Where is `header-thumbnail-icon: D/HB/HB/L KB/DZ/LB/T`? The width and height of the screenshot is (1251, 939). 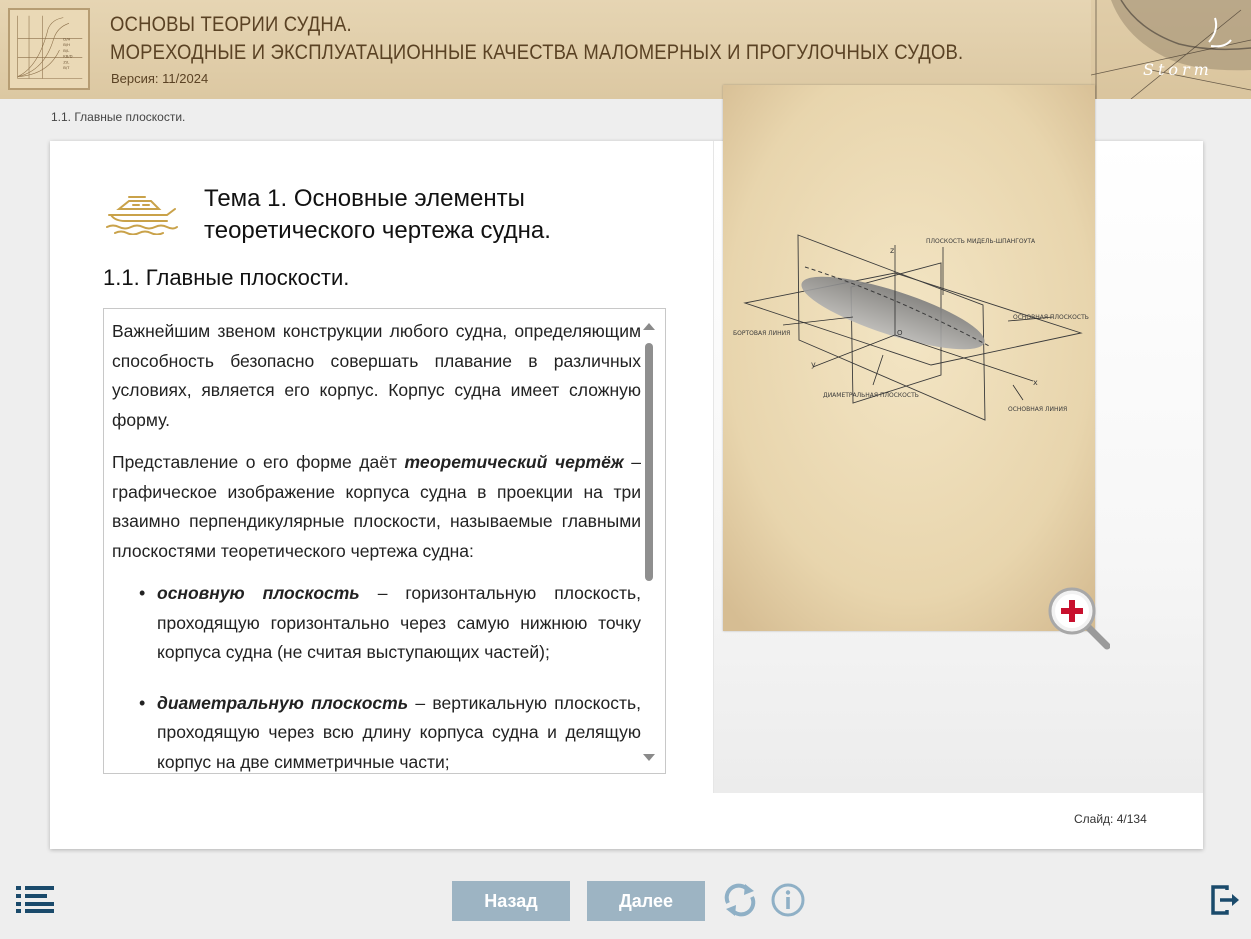
header-thumbnail-icon: D/HB/HB/L KB/DZ/LB/T is located at coordinates (49, 49).